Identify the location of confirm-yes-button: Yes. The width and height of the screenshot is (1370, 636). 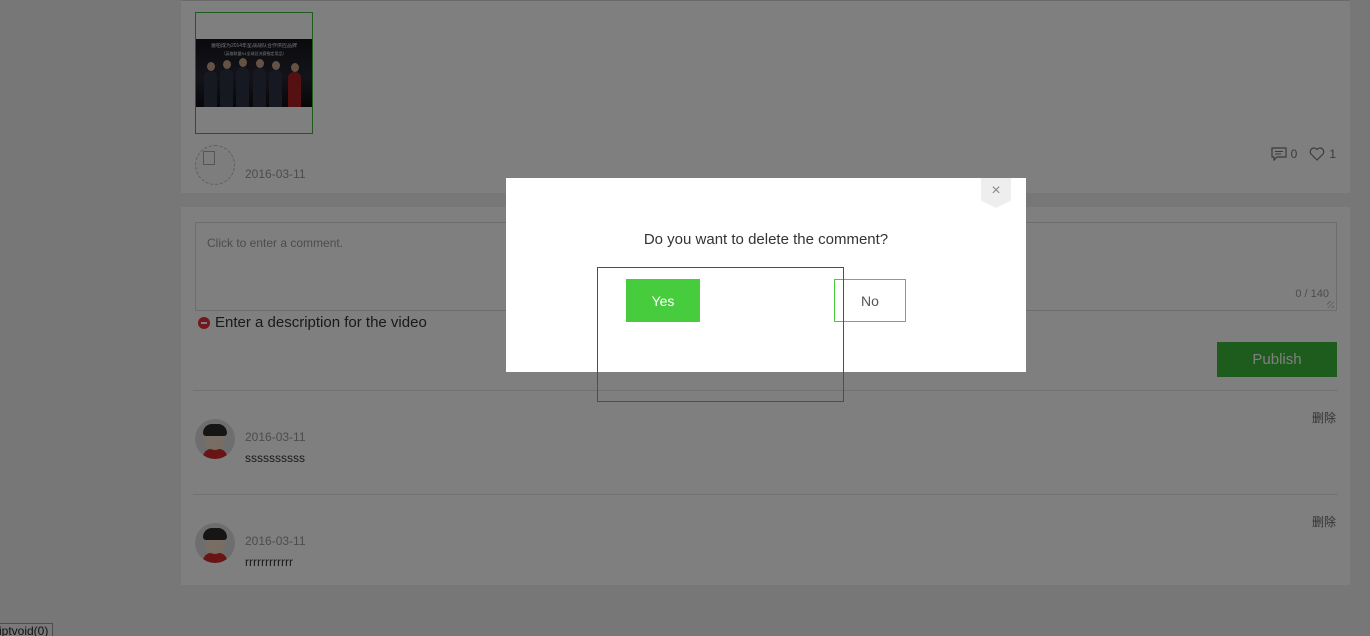
(663, 300).